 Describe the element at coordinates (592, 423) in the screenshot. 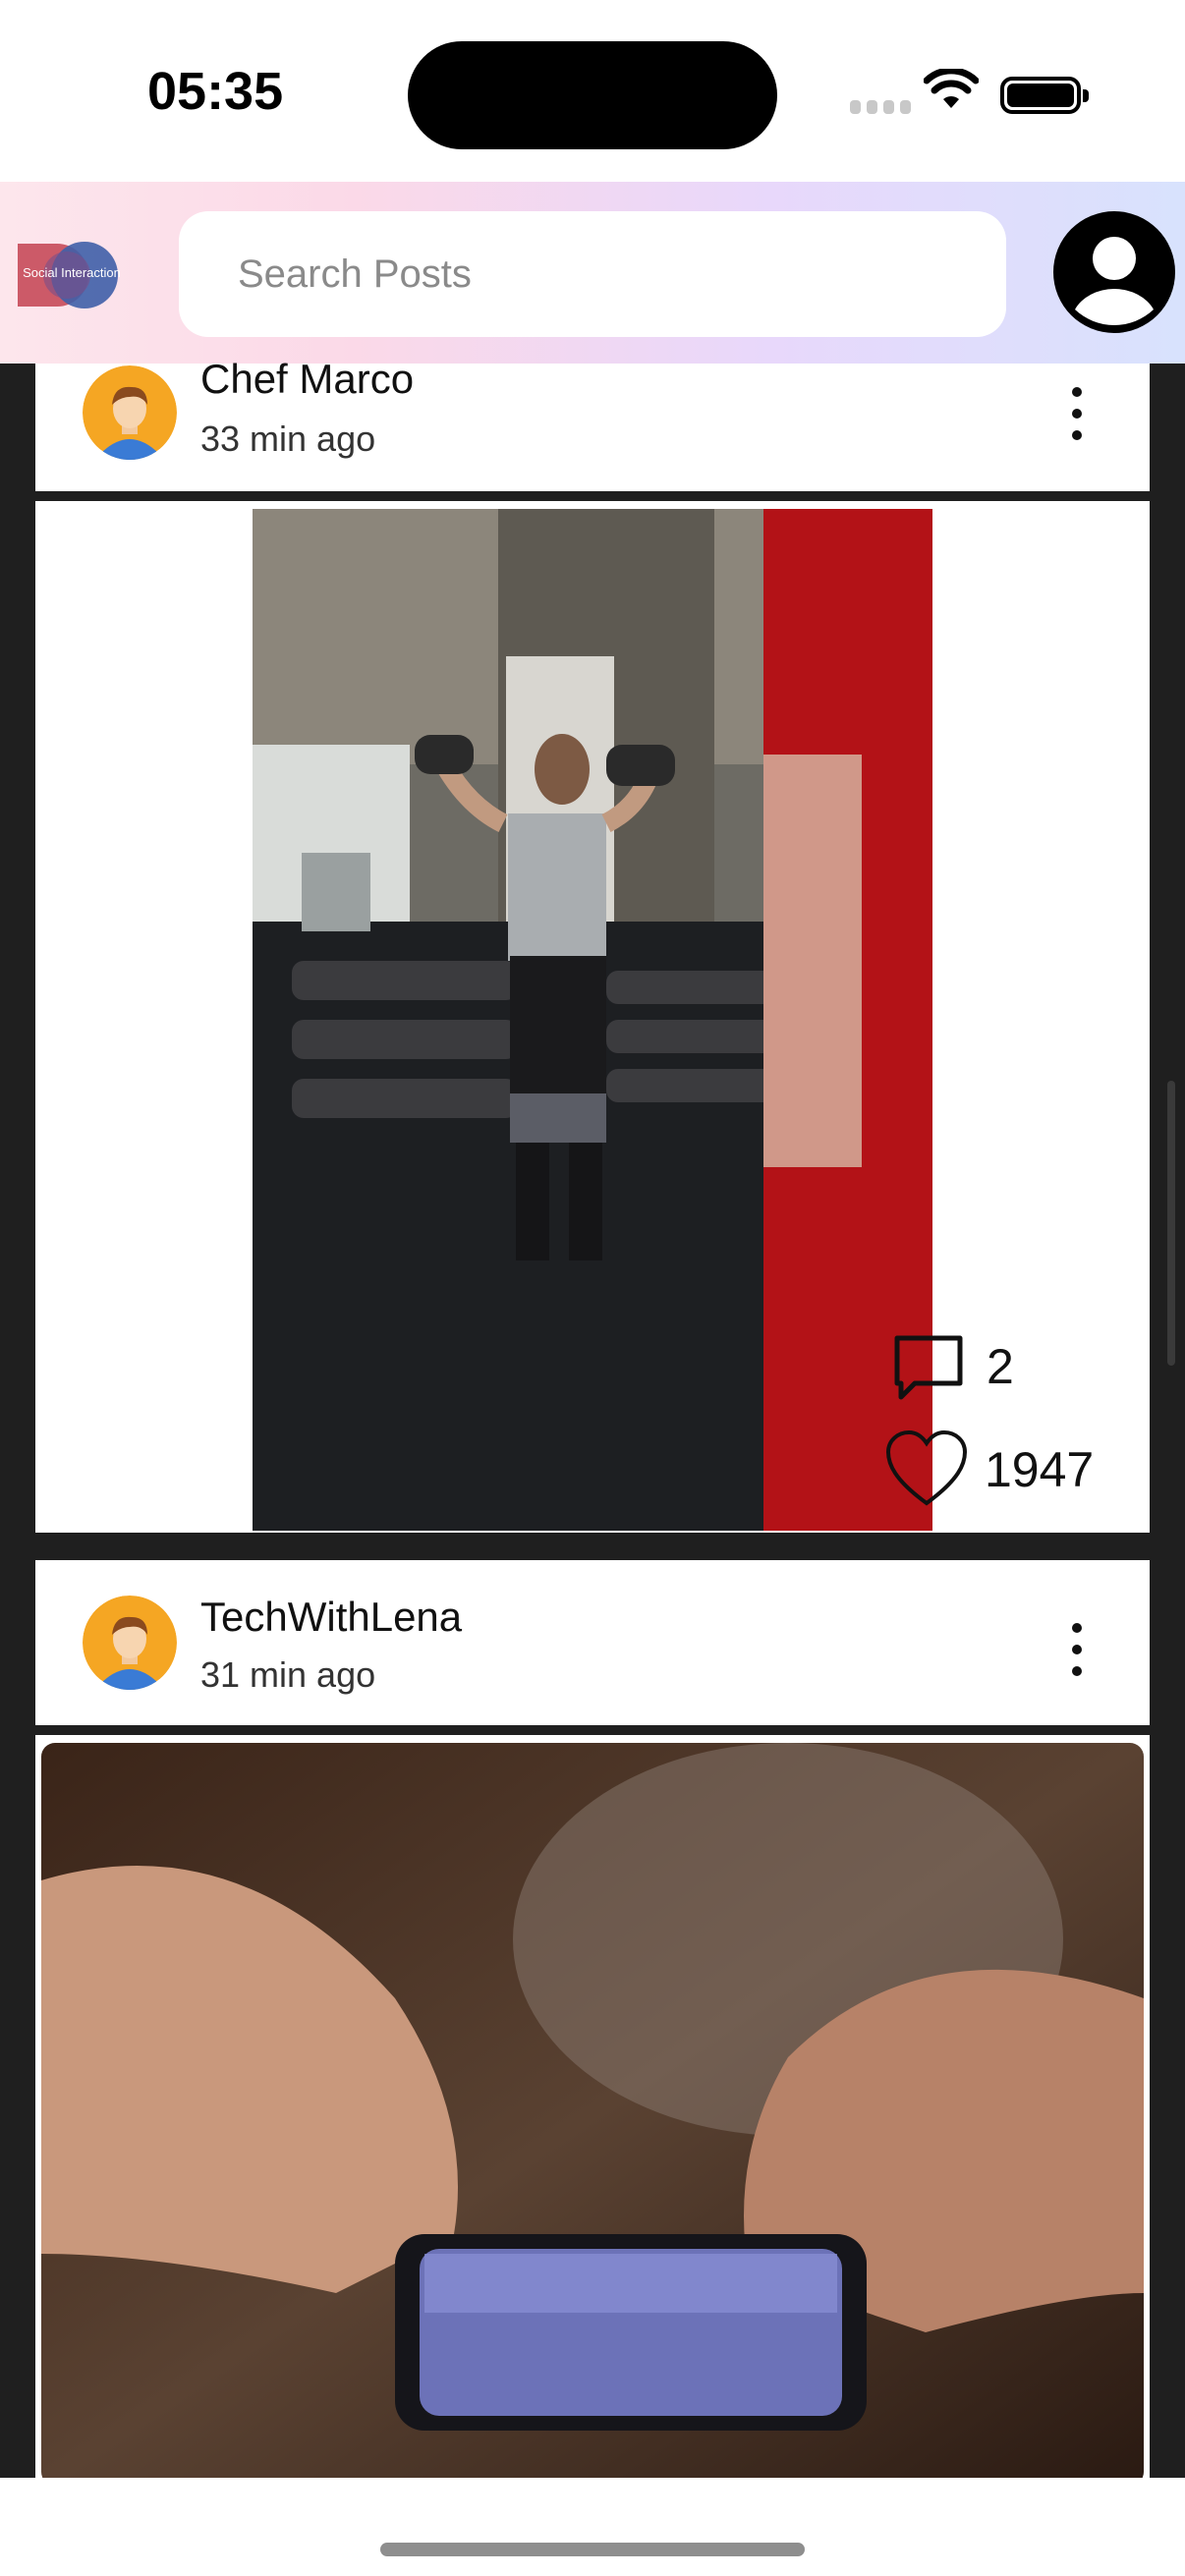

I see `post-header: Chef Marco 33 min ago` at that location.